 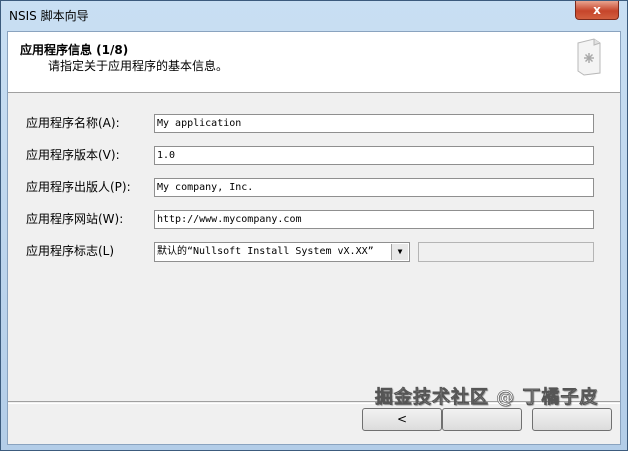 What do you see at coordinates (314, 15) in the screenshot?
I see `title-bar: NSIS 脚本向导 x` at bounding box center [314, 15].